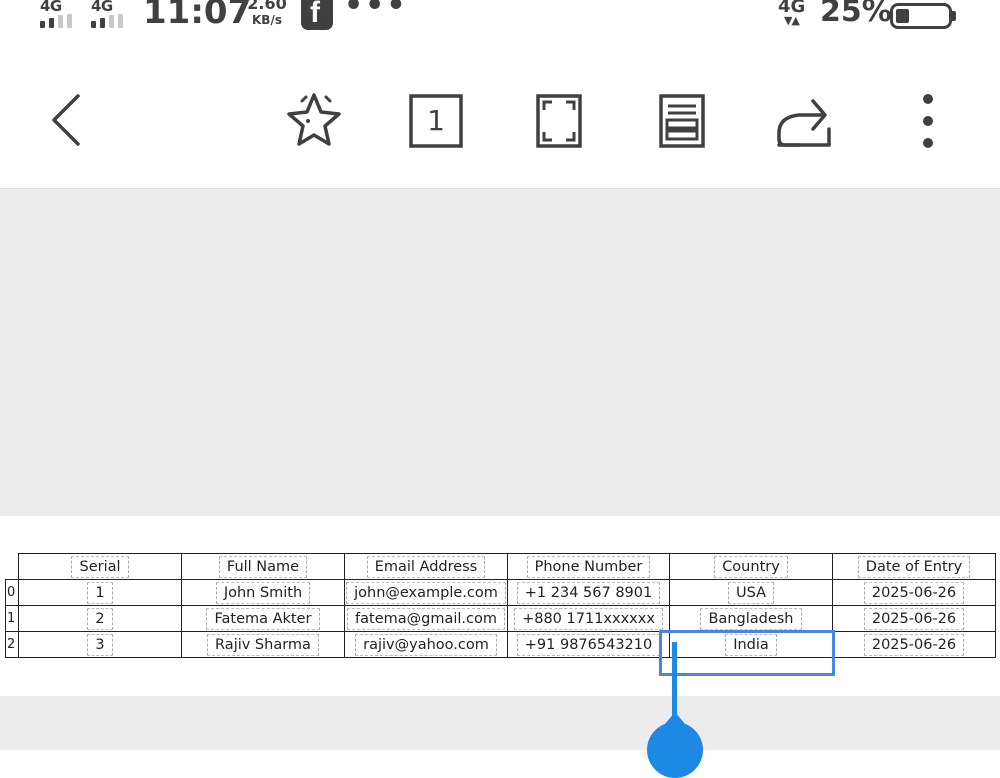 The image size is (1000, 778). What do you see at coordinates (588, 618) in the screenshot?
I see `cell-phone-number: +880 1711xxxxxx` at bounding box center [588, 618].